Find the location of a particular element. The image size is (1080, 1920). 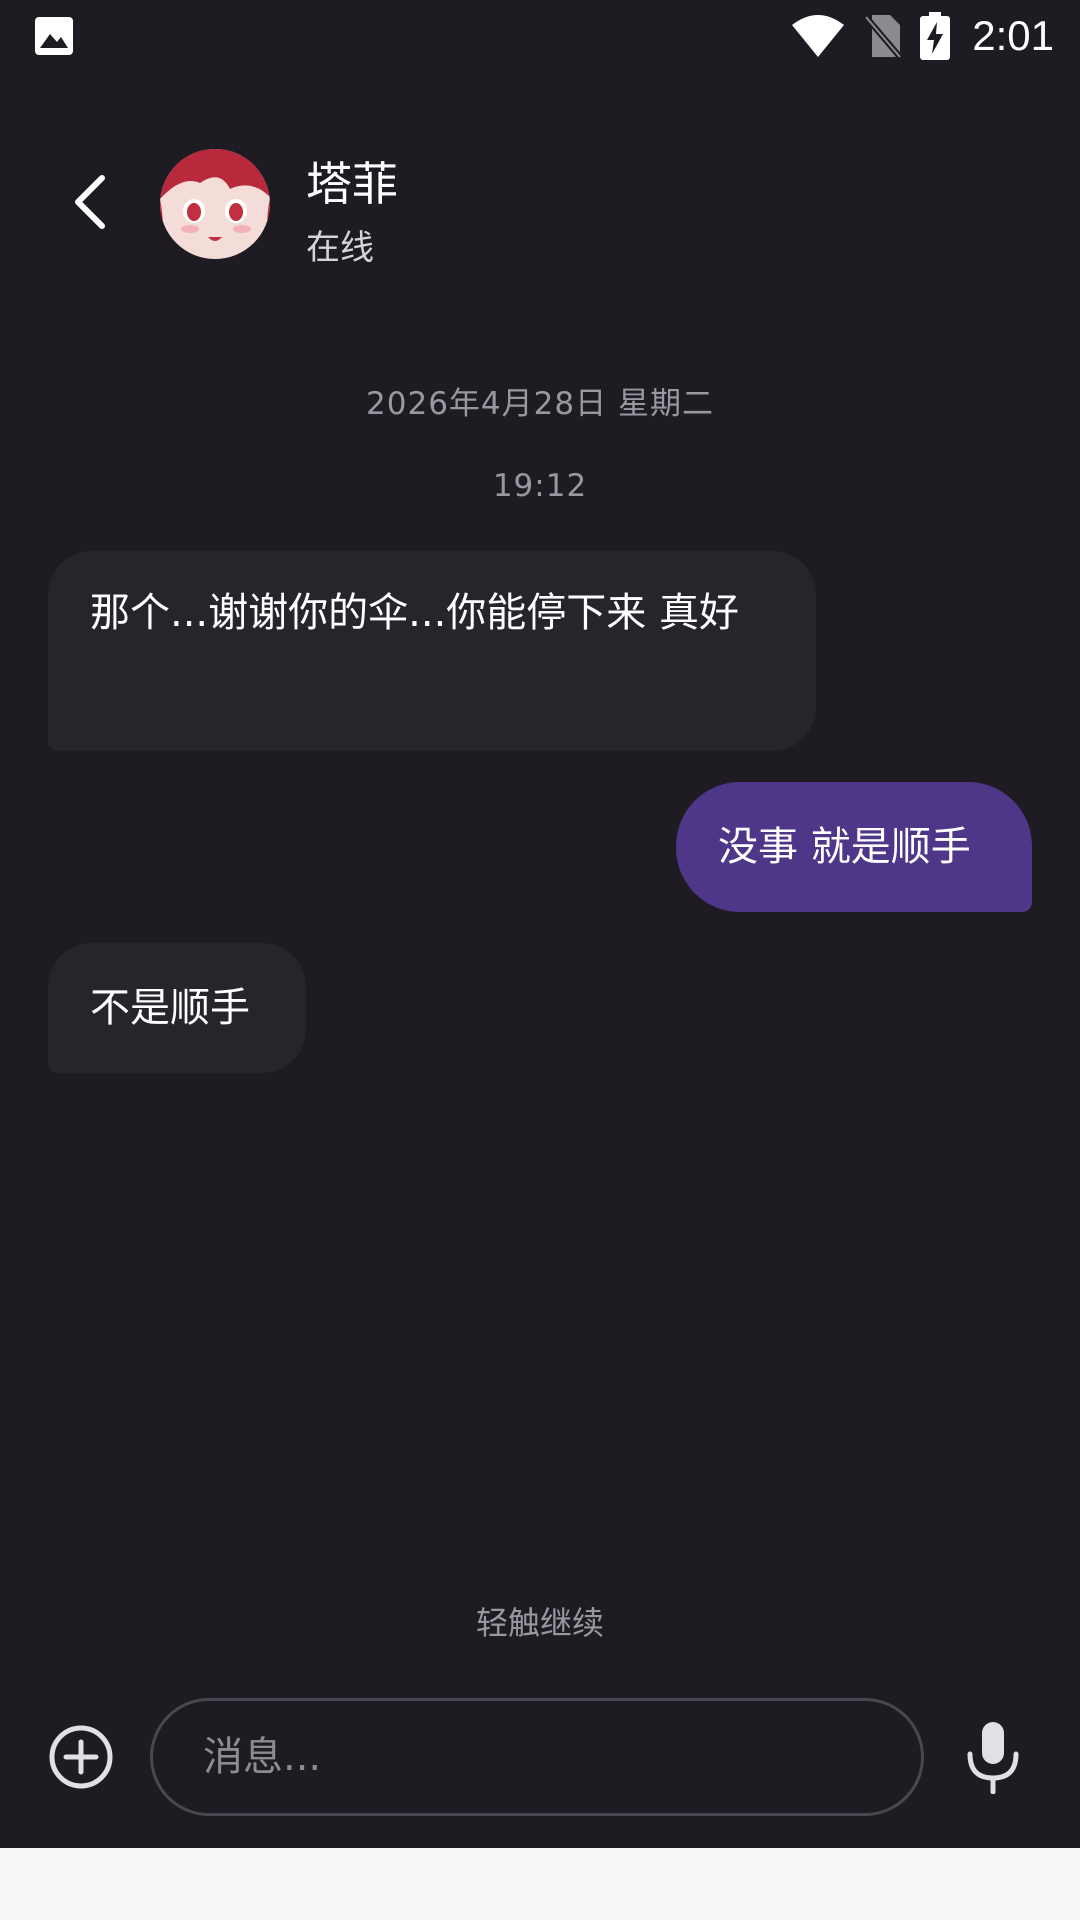

avatar-image is located at coordinates (215, 204).